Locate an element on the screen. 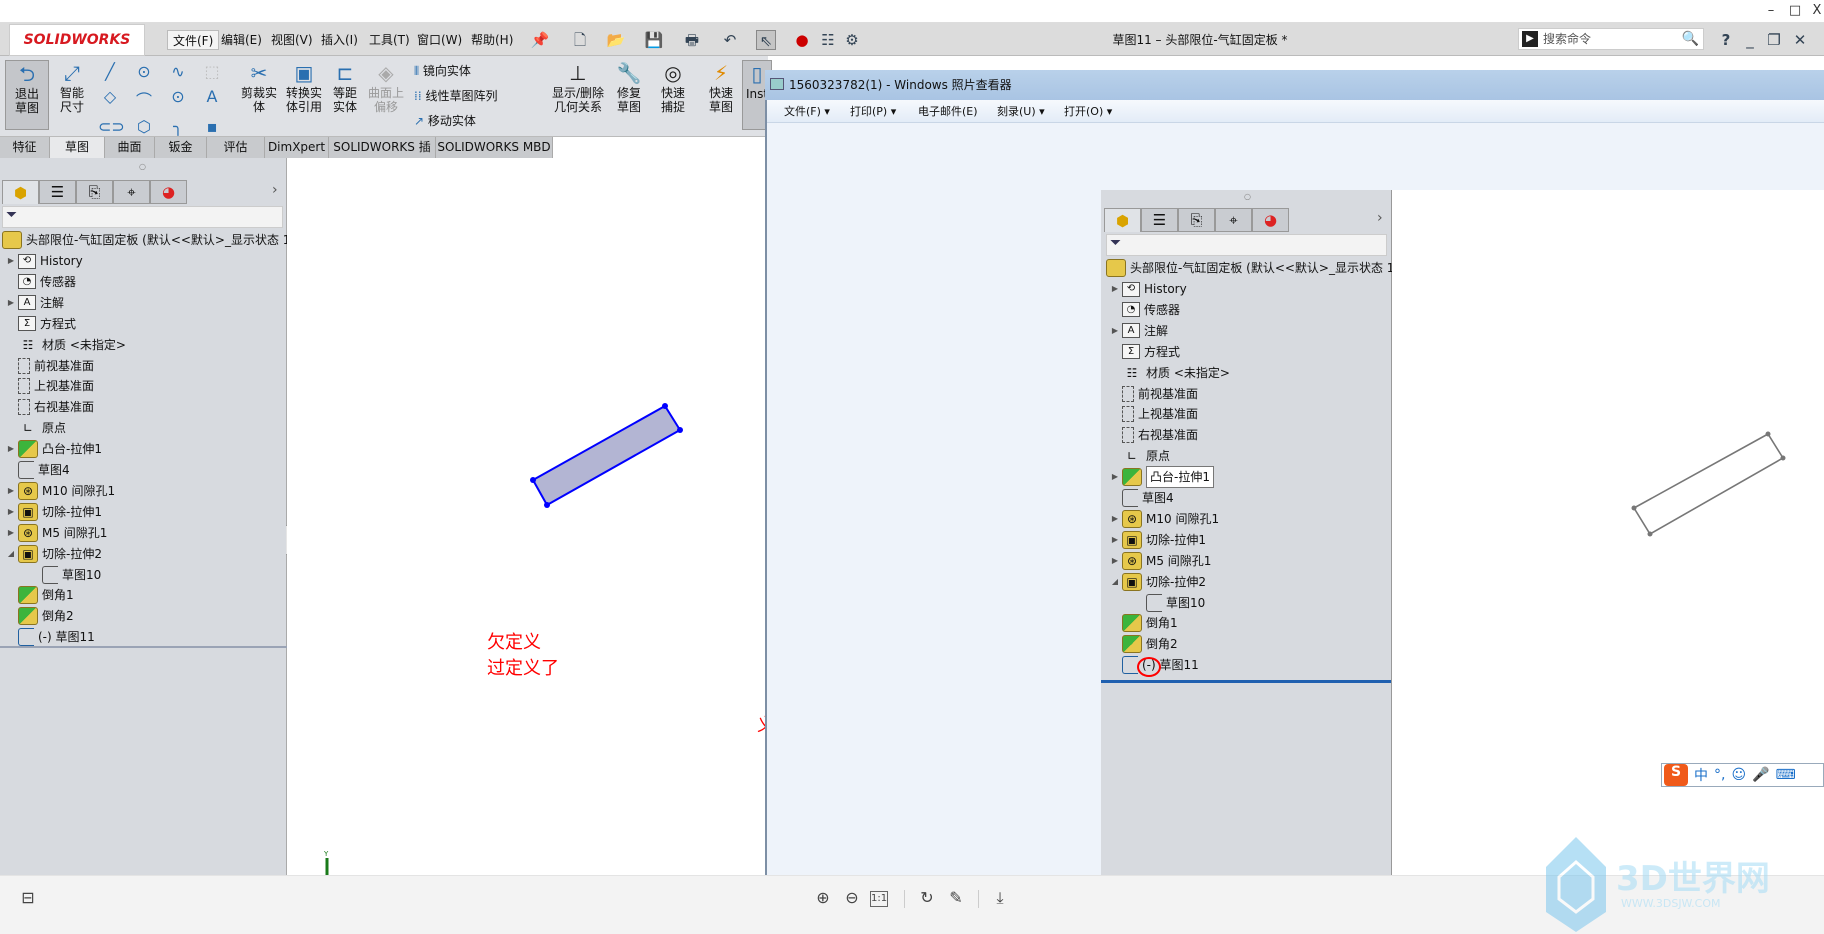 The image size is (1824, 934). tree-root: 头部限位-气缸固定板 (默认<<默认>_显示状态 1>) is located at coordinates (153, 240).